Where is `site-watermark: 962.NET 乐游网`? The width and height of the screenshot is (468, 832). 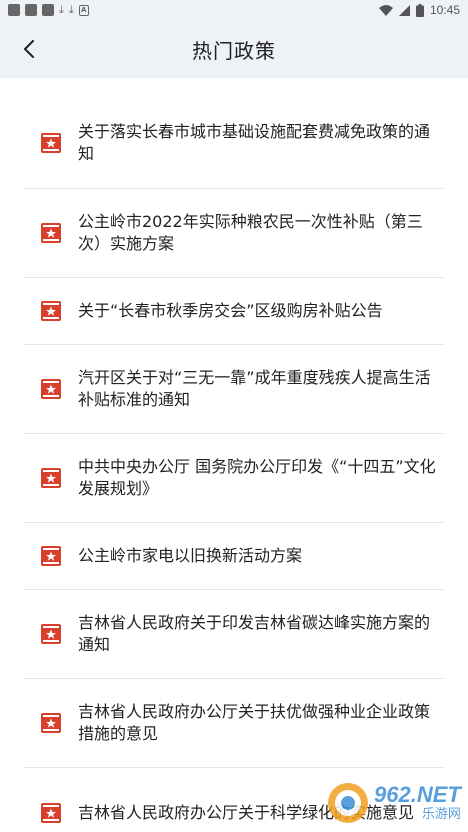 site-watermark: 962.NET 乐游网 is located at coordinates (395, 803).